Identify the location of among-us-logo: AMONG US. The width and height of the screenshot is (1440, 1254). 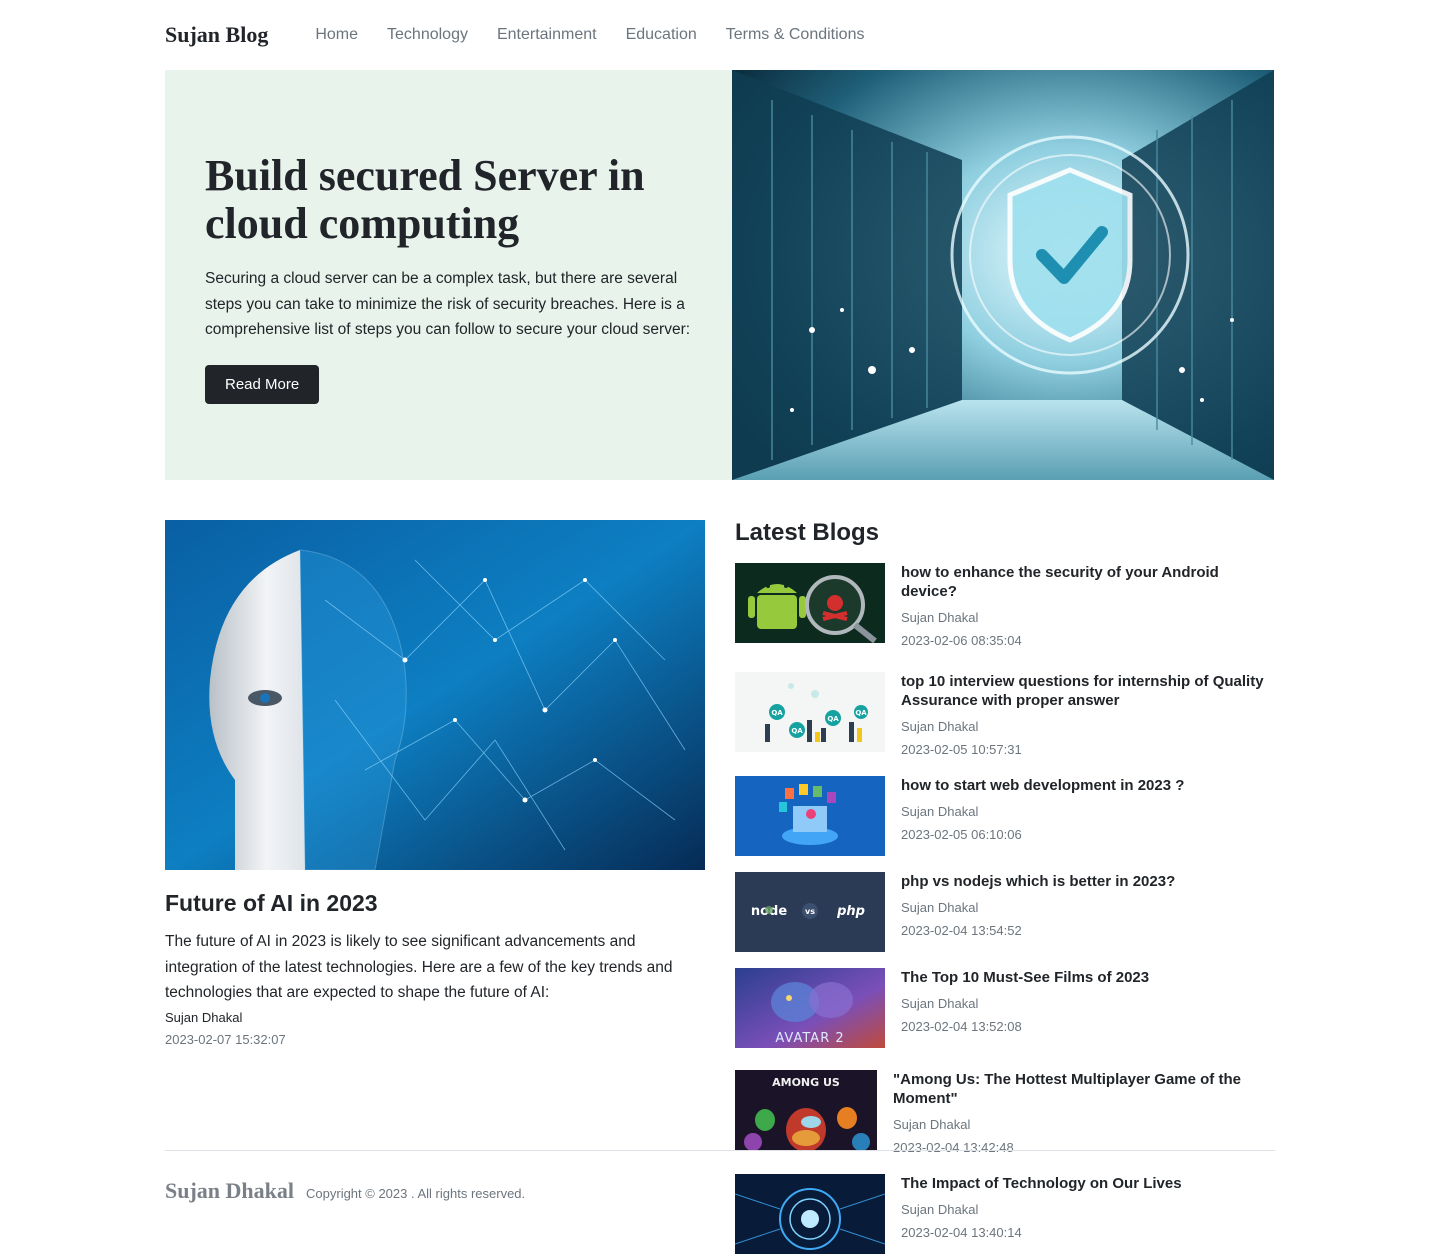
(806, 1082).